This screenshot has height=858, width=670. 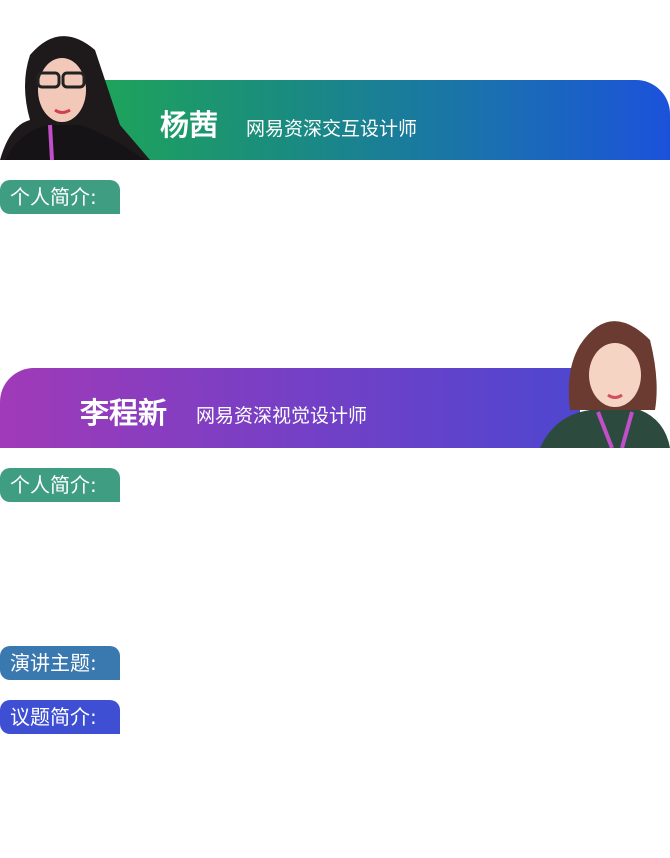 I want to click on speaker-title: 网易资深交互设计师, so click(x=332, y=129).